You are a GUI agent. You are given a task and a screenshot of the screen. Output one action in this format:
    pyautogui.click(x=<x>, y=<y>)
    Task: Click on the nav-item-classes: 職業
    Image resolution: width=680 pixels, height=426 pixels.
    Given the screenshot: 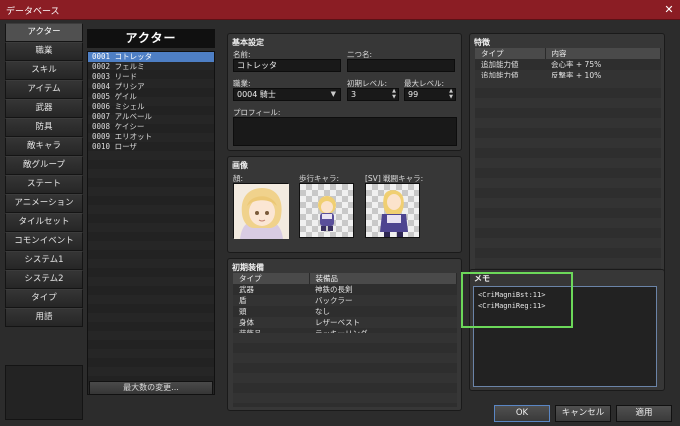 What is the action you would take?
    pyautogui.click(x=44, y=51)
    